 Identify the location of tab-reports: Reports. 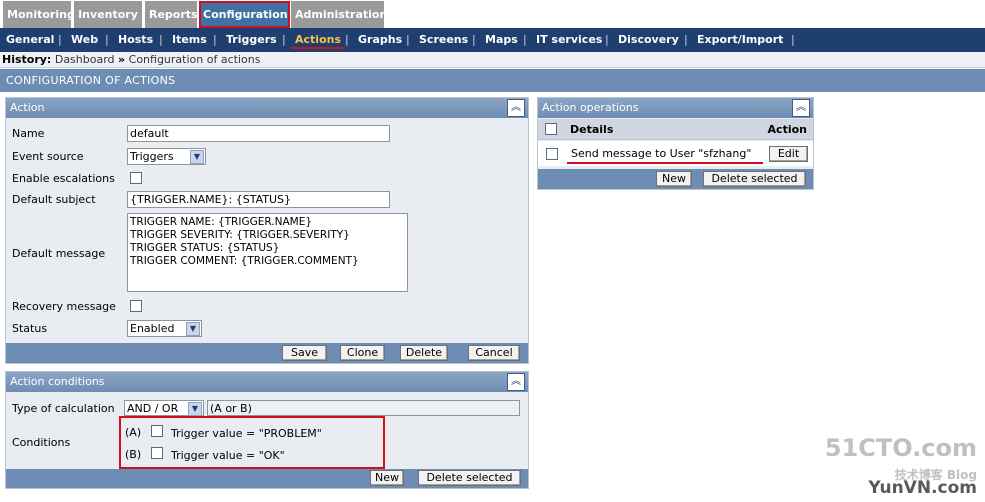
(171, 14).